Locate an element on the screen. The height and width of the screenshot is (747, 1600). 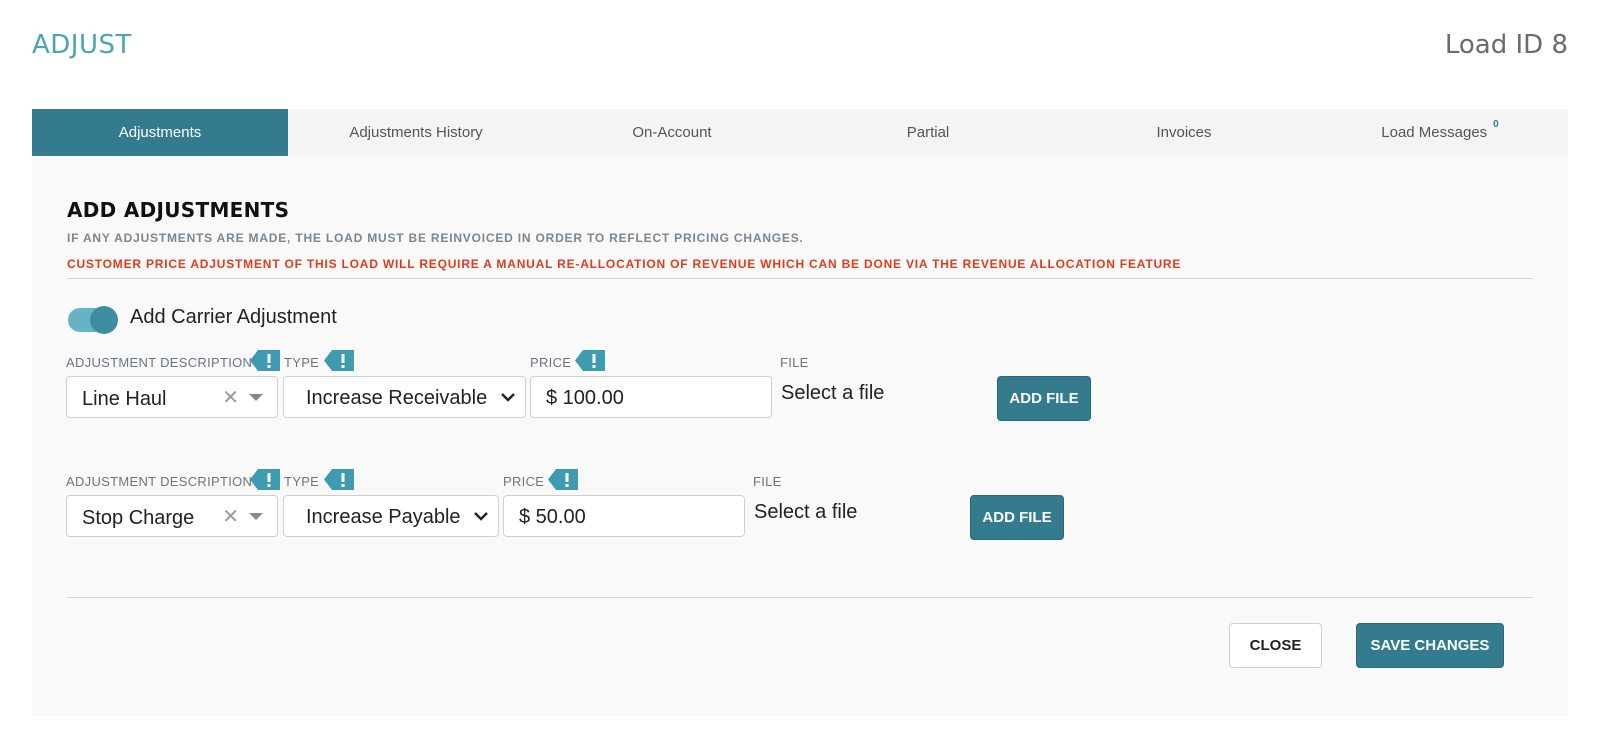
tab-invoices: Invoices is located at coordinates (1184, 132).